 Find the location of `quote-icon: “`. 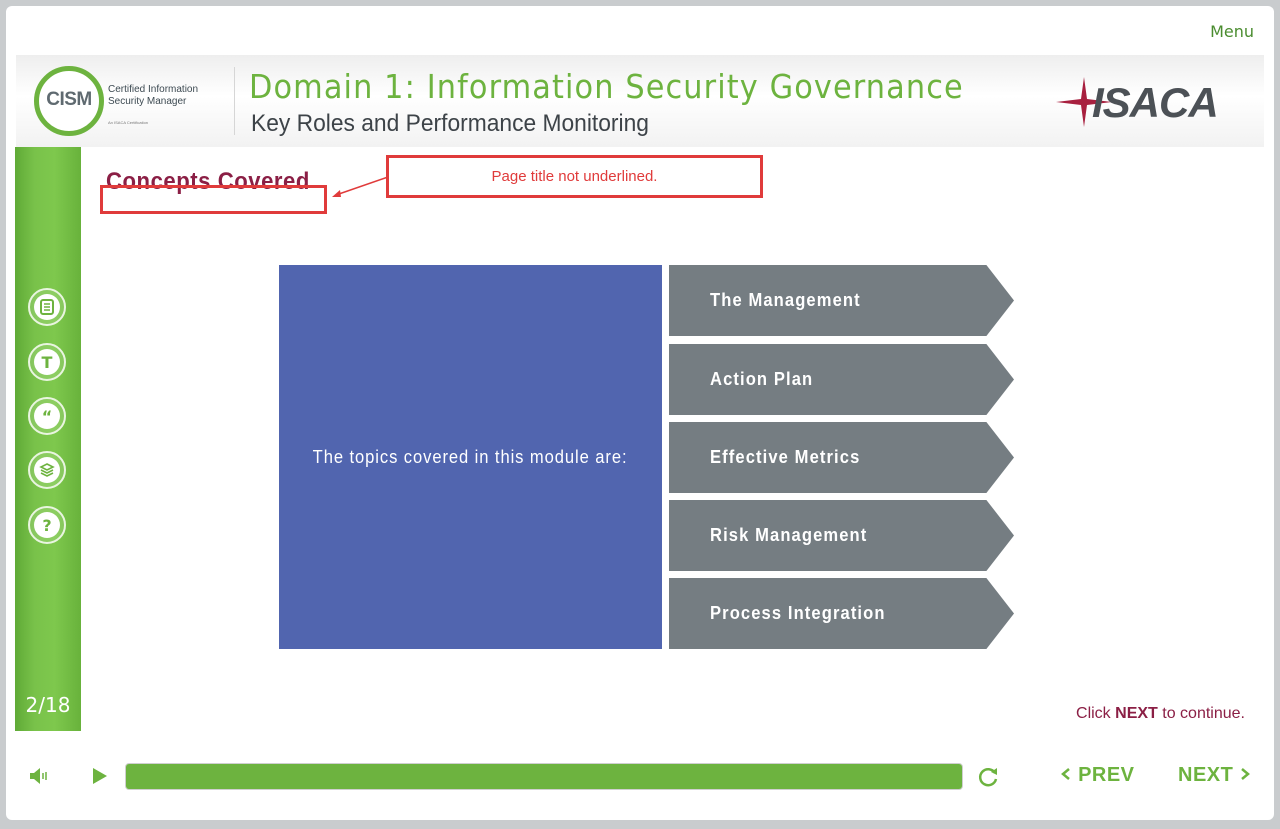

quote-icon: “ is located at coordinates (47, 416).